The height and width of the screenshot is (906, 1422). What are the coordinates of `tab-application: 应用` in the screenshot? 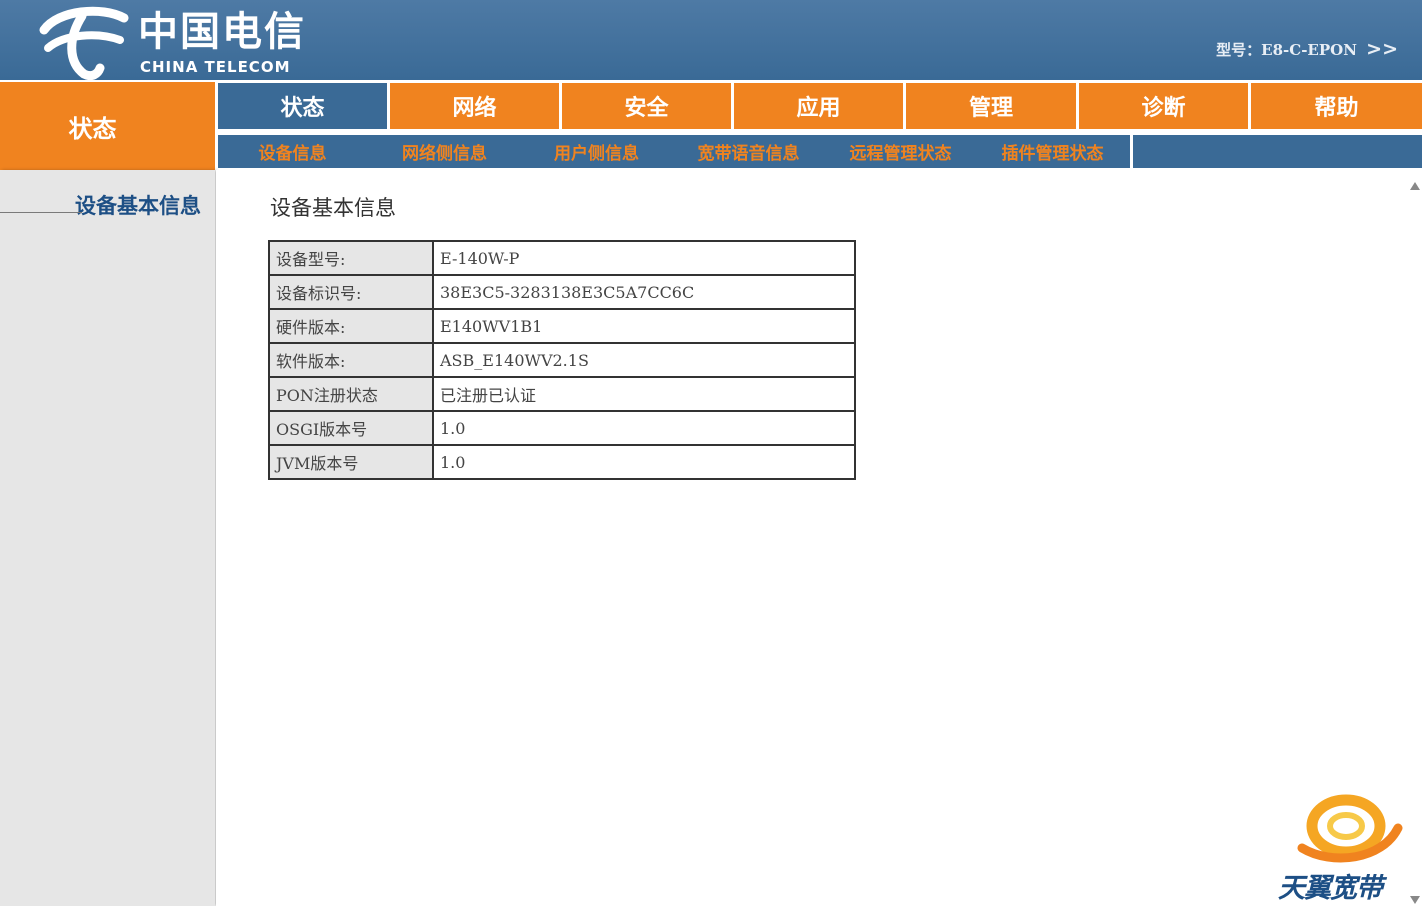 It's located at (818, 106).